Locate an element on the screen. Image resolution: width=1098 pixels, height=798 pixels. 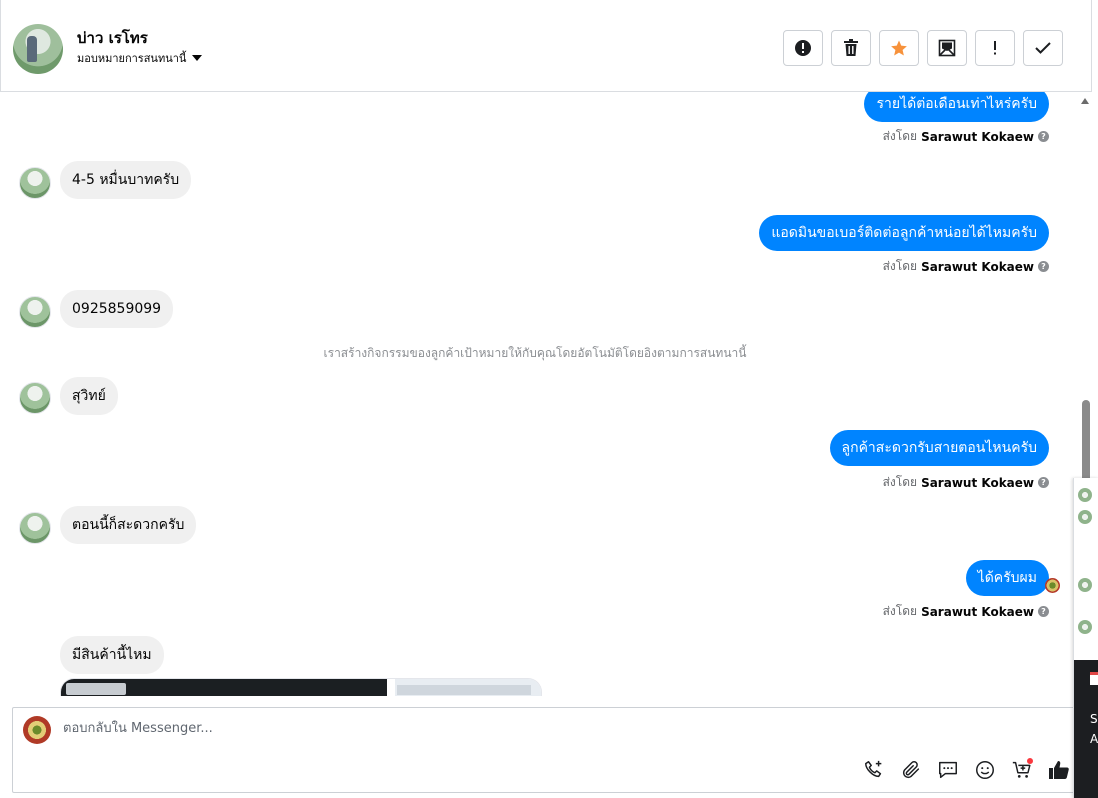
notification-popup: S A is located at coordinates (1086, 729).